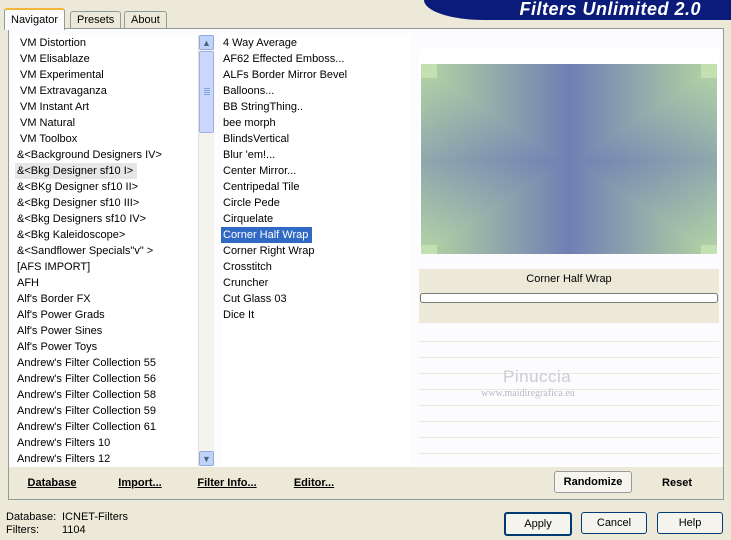 This screenshot has height=540, width=731. What do you see at coordinates (614, 523) in the screenshot?
I see `cancel-button: Cancel` at bounding box center [614, 523].